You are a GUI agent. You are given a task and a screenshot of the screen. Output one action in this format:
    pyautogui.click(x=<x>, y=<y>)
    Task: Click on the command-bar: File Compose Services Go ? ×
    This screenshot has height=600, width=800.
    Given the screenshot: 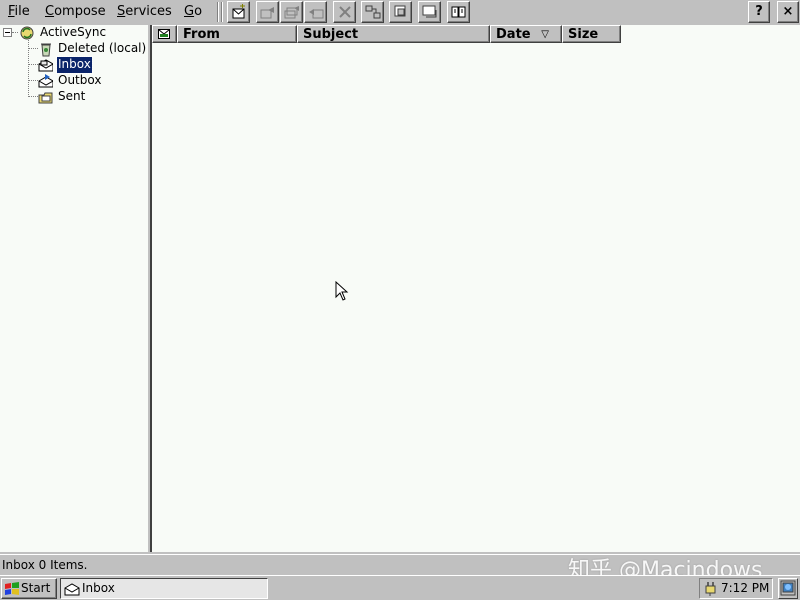 What is the action you would take?
    pyautogui.click(x=400, y=12)
    